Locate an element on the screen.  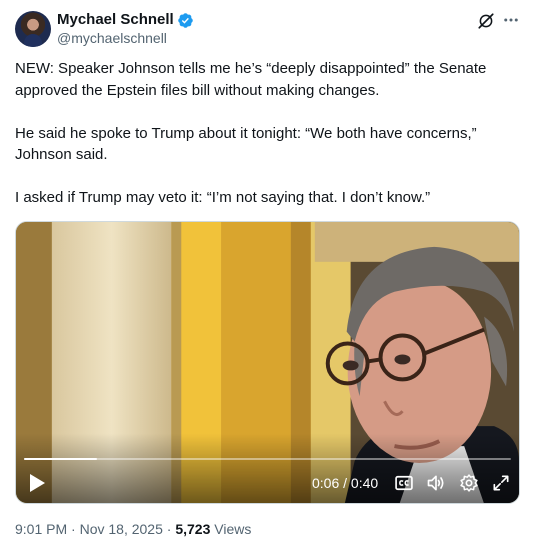
fullscreen-icon is located at coordinates (501, 483).